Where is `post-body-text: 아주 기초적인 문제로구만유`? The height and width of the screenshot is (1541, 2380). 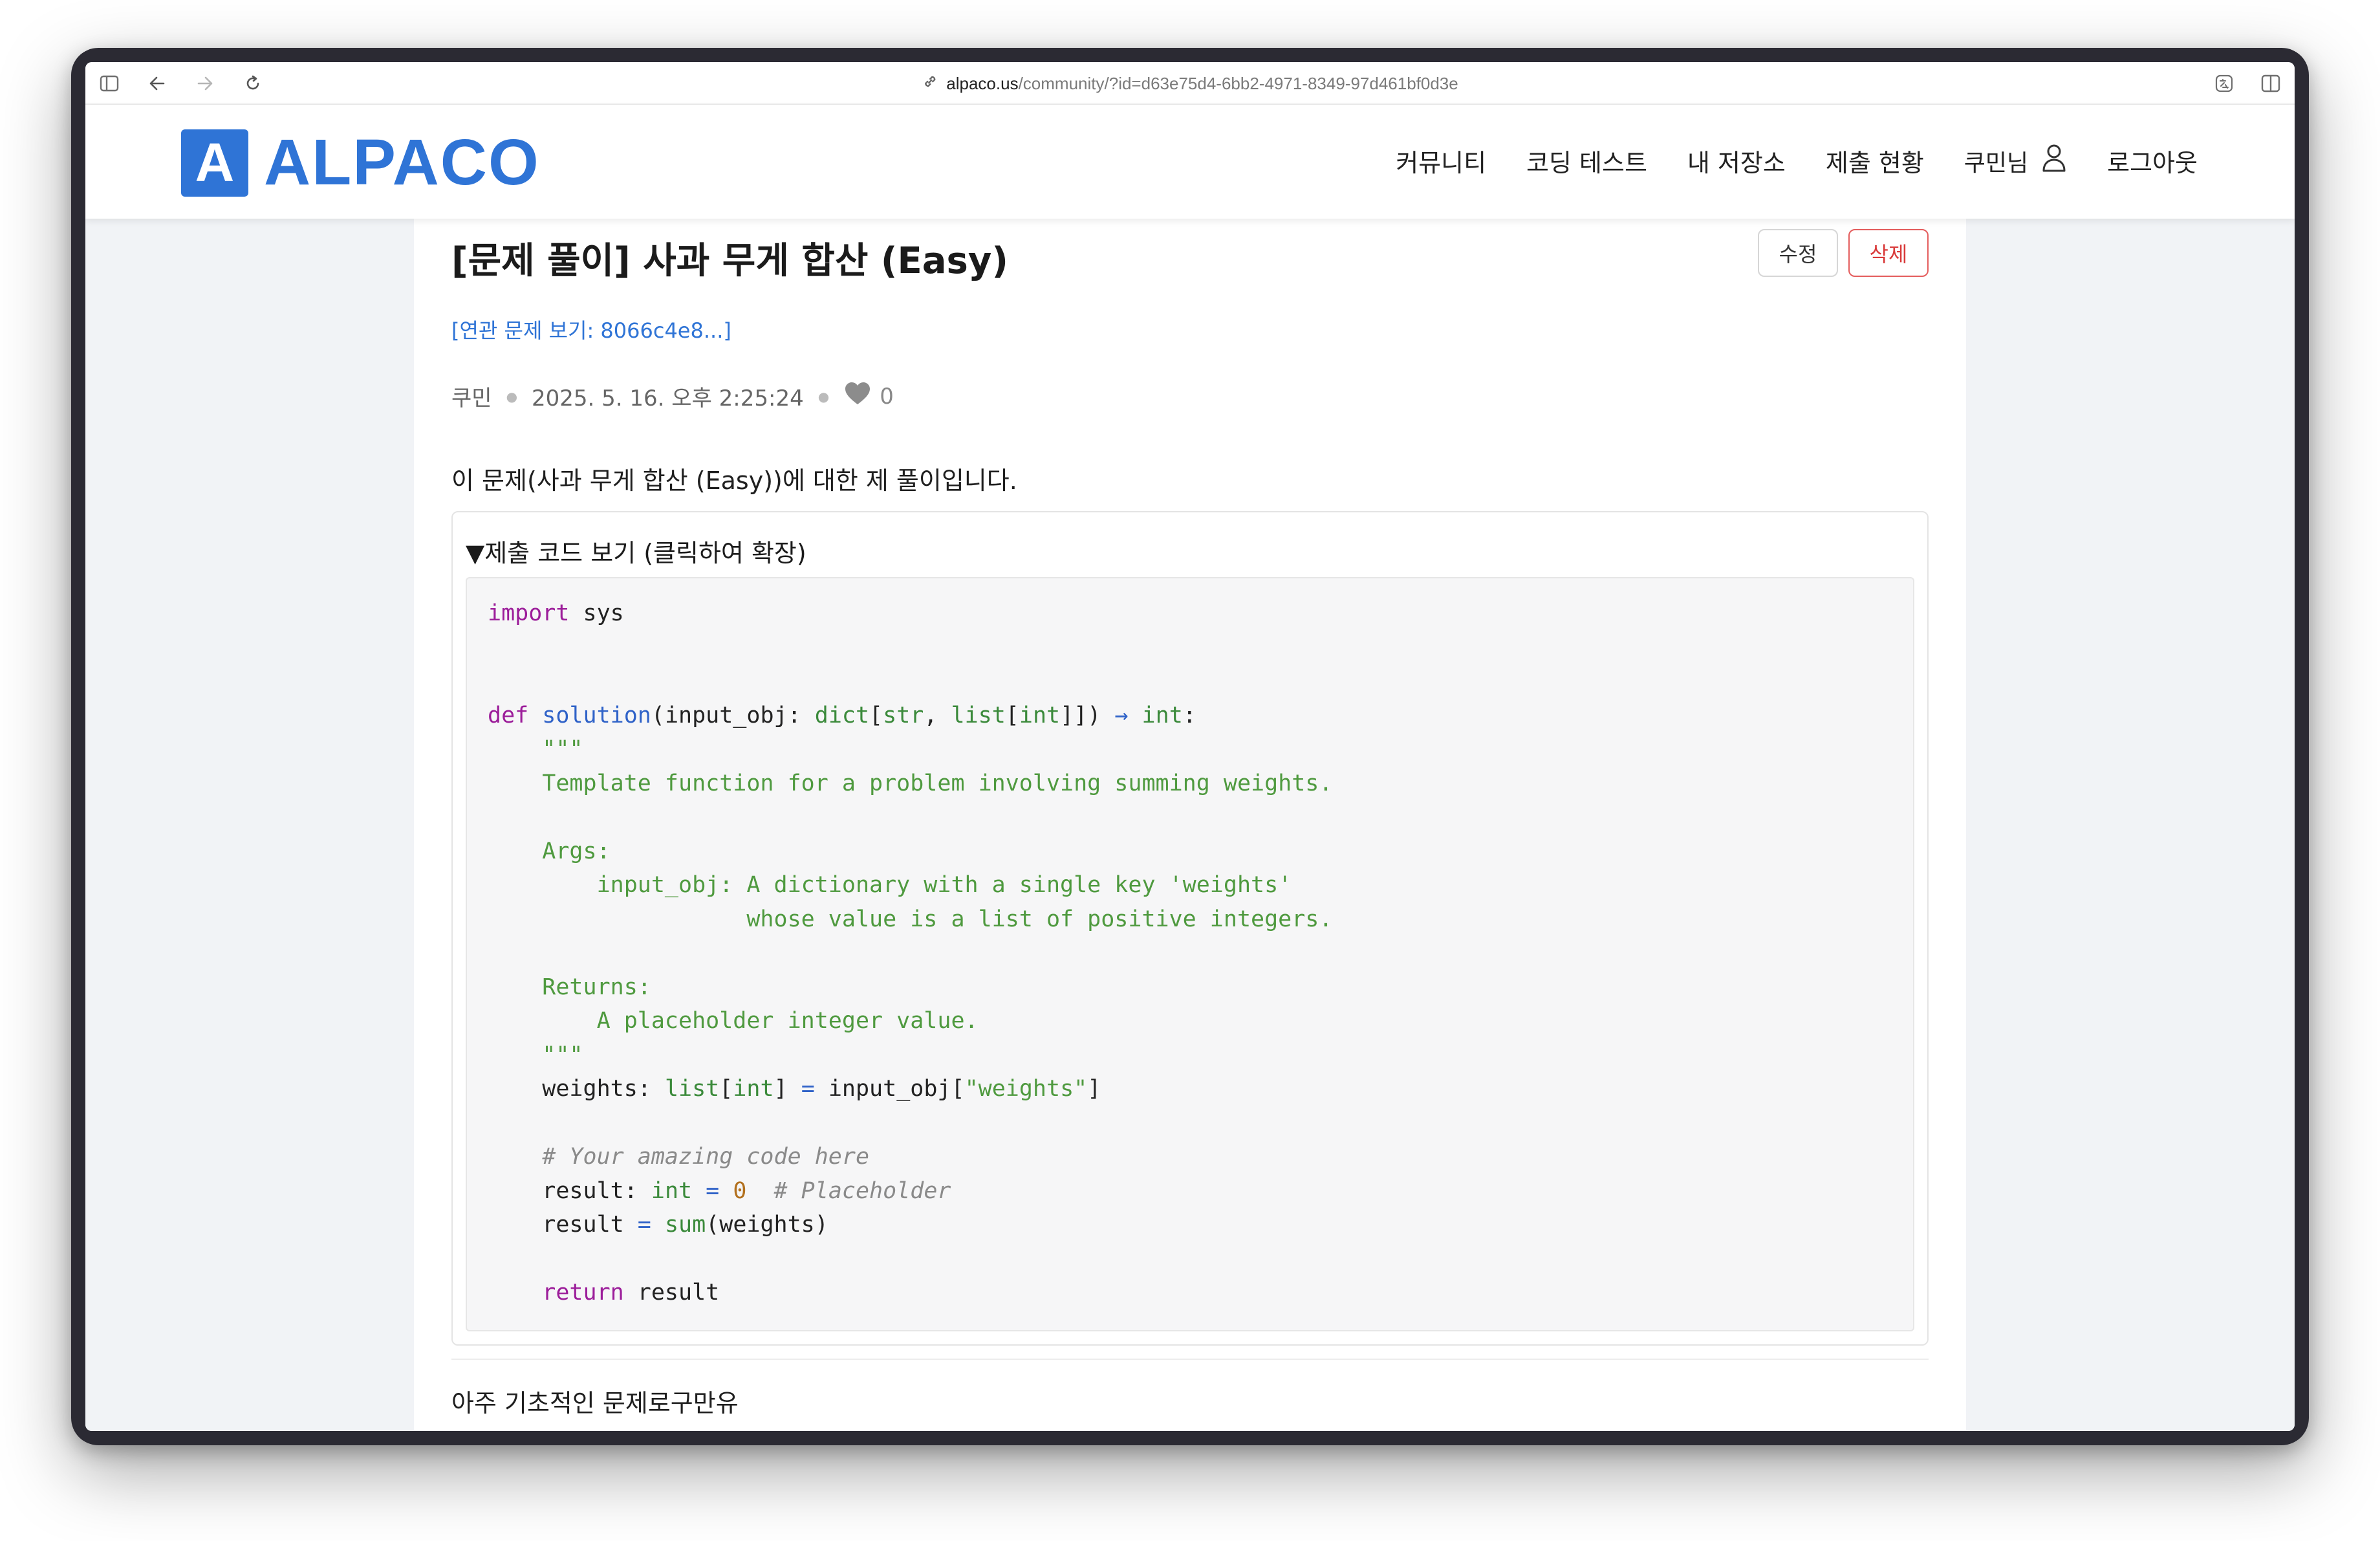
post-body-text: 아주 기초적인 문제로구만유 is located at coordinates (595, 1403).